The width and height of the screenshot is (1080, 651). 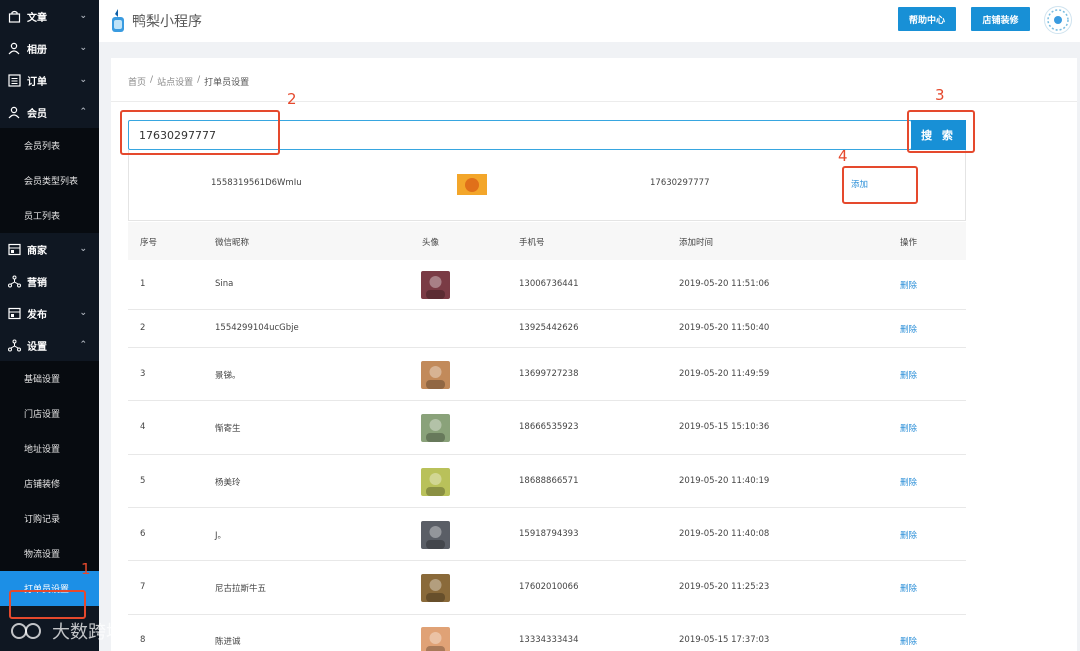 What do you see at coordinates (37, 114) in the screenshot?
I see `sidebar-menu-label: 会员` at bounding box center [37, 114].